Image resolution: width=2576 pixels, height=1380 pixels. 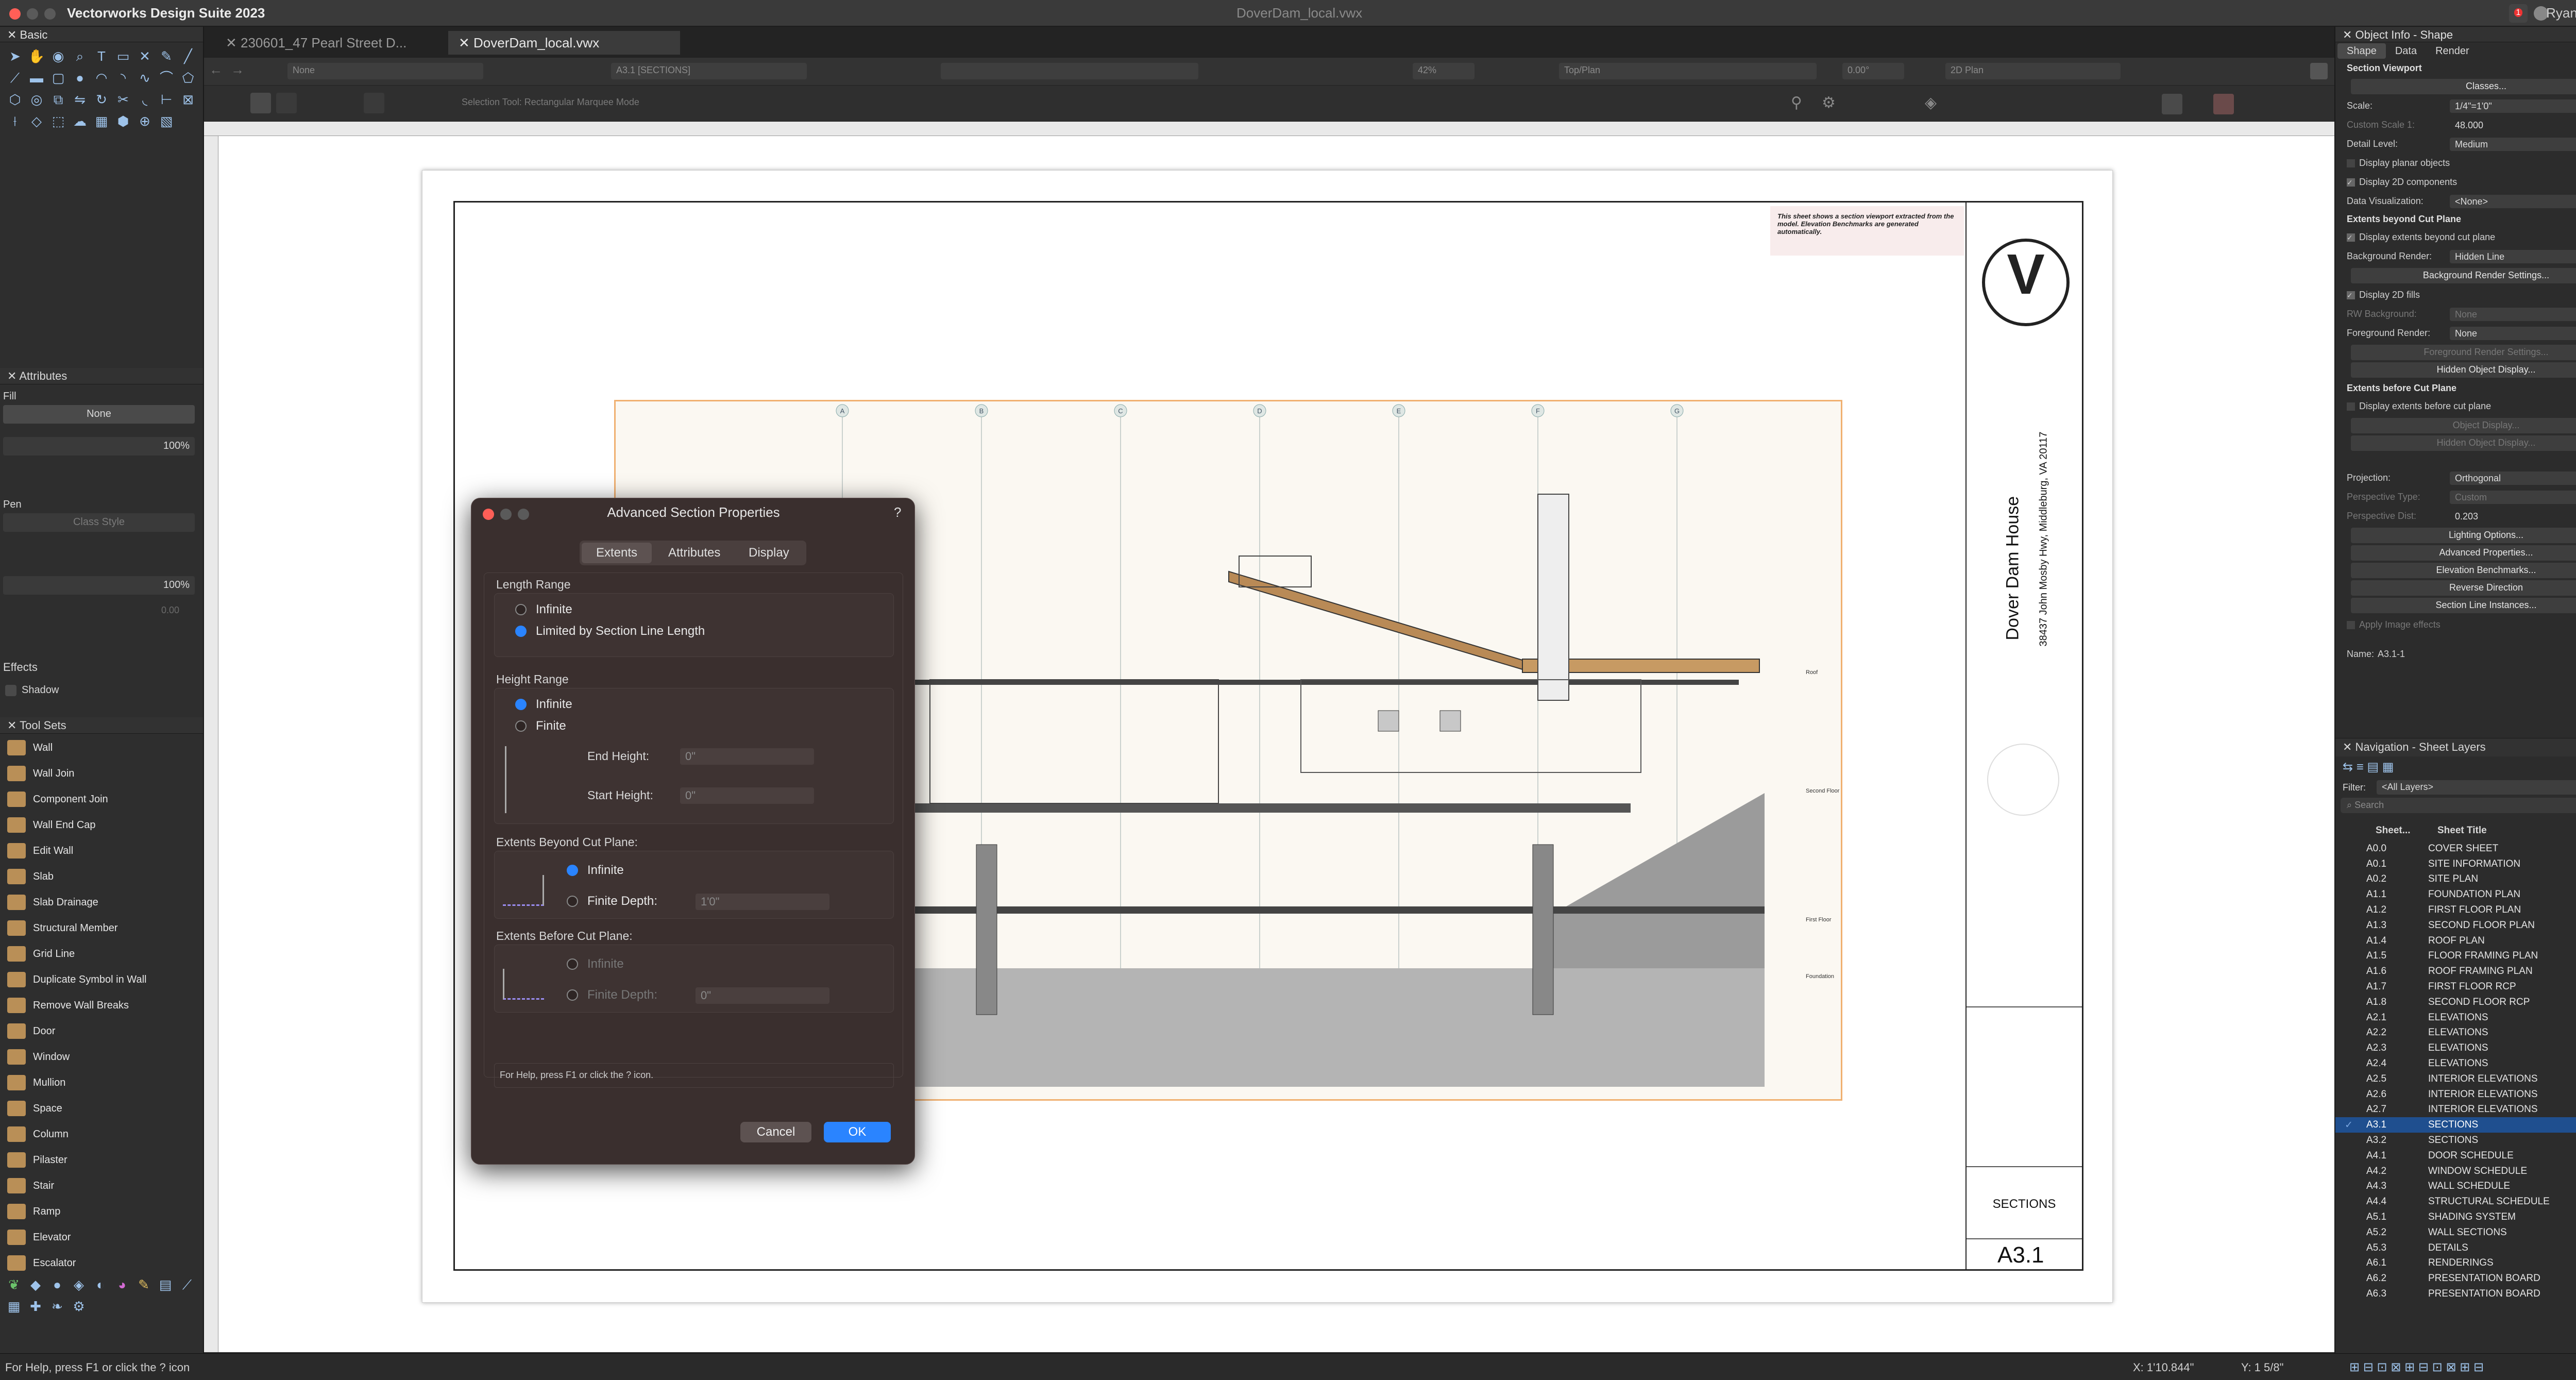 I want to click on trim-tool-icon: ✂, so click(x=123, y=99).